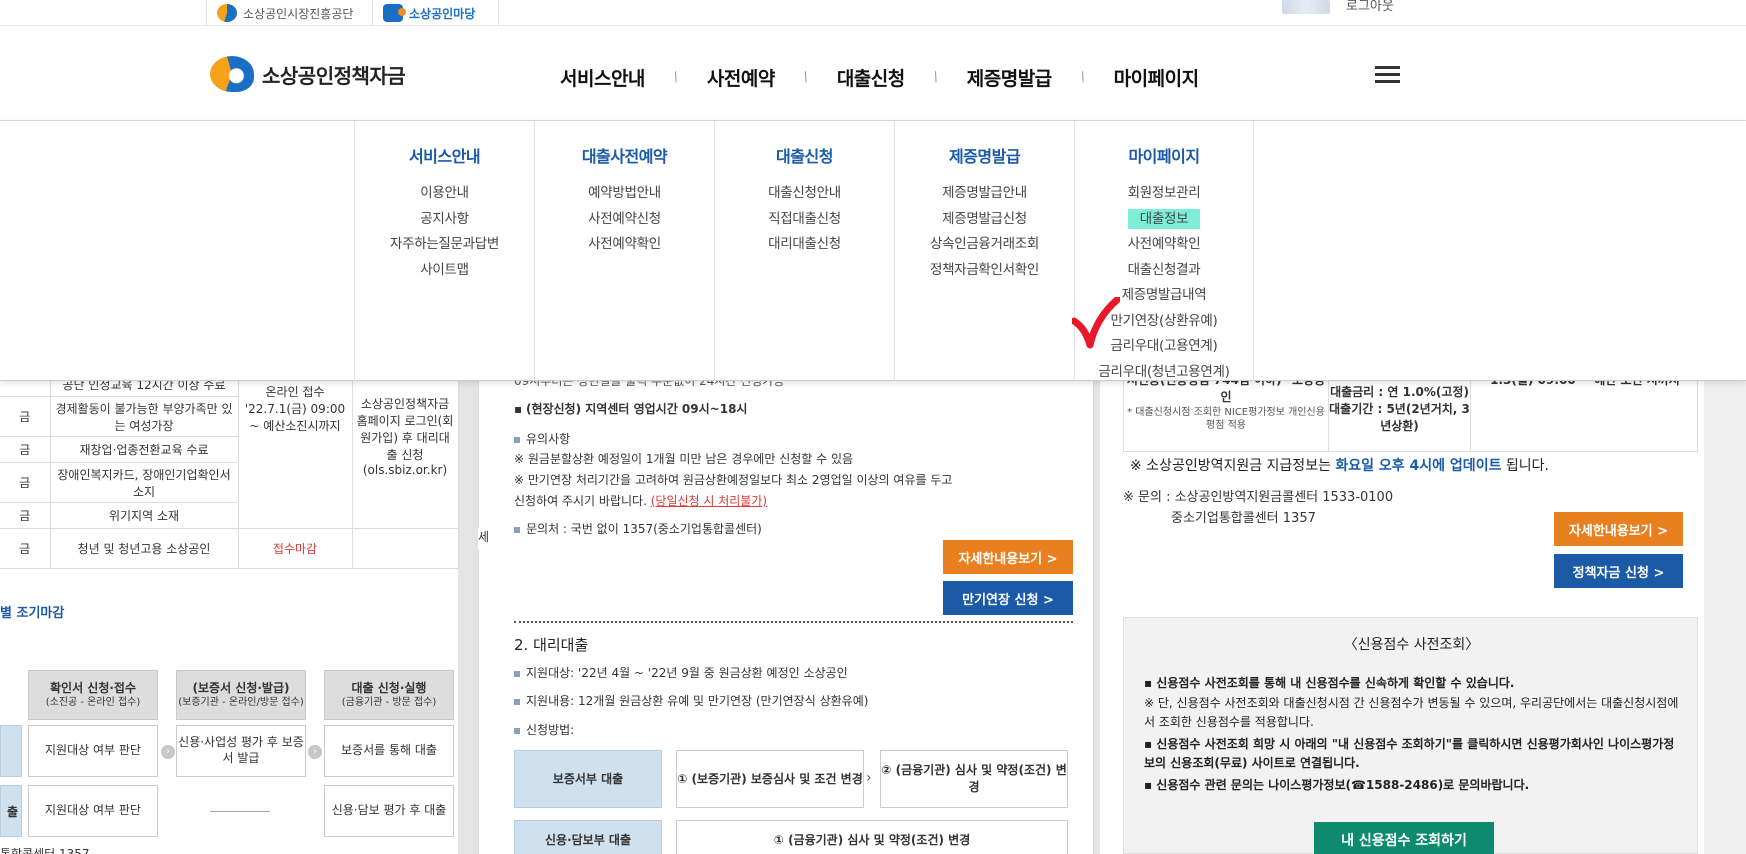  I want to click on target-text: 지원대상: '22년 4월 ~ '22년 9월 중 원금상환 예정인 소상공인, so click(681, 672).